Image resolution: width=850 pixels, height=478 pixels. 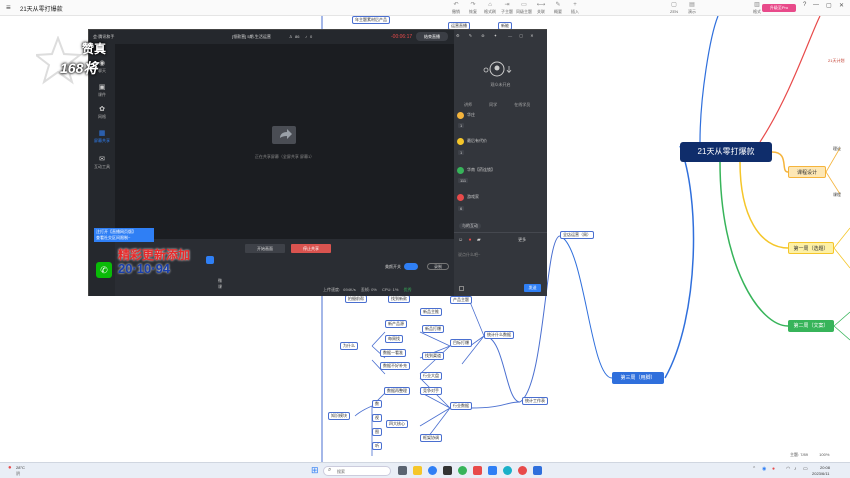 I want to click on mindmap-node: 找到渠道, so click(x=433, y=356).